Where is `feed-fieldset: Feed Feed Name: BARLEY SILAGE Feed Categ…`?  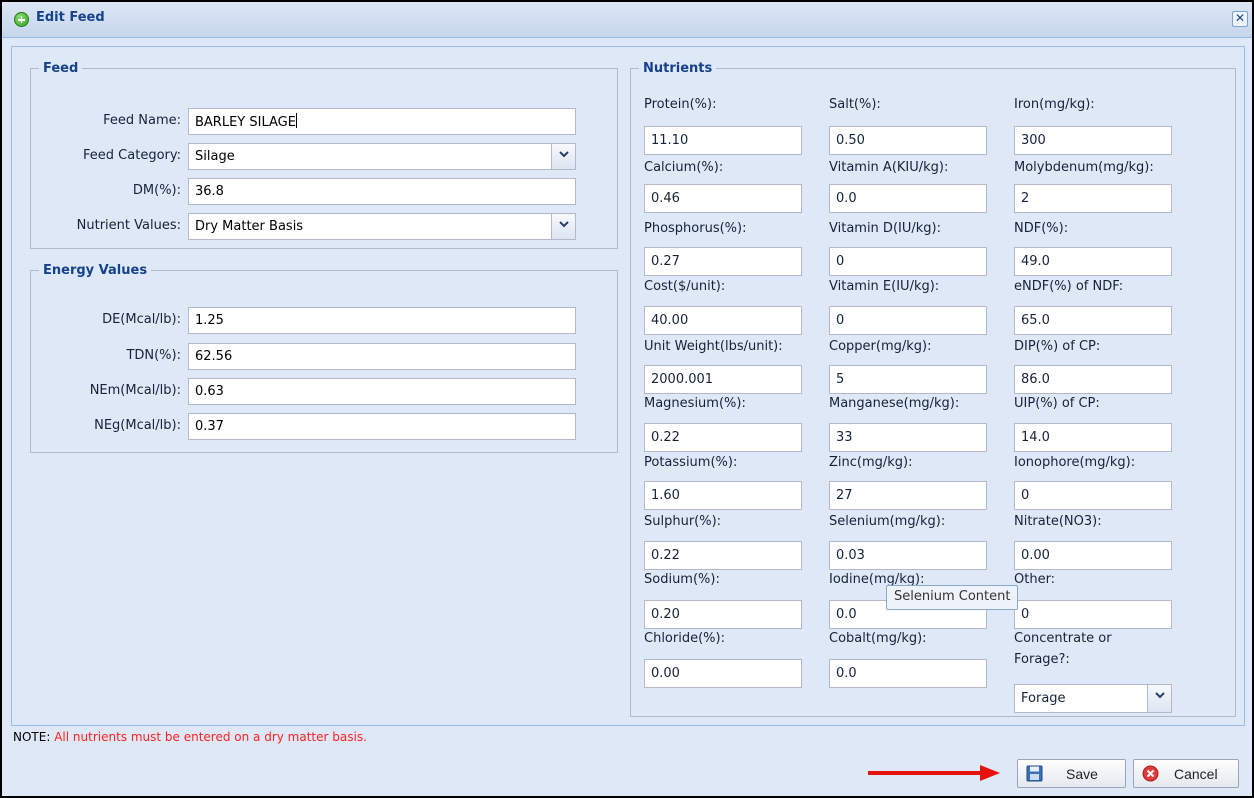 feed-fieldset: Feed Feed Name: BARLEY SILAGE Feed Categ… is located at coordinates (324, 155).